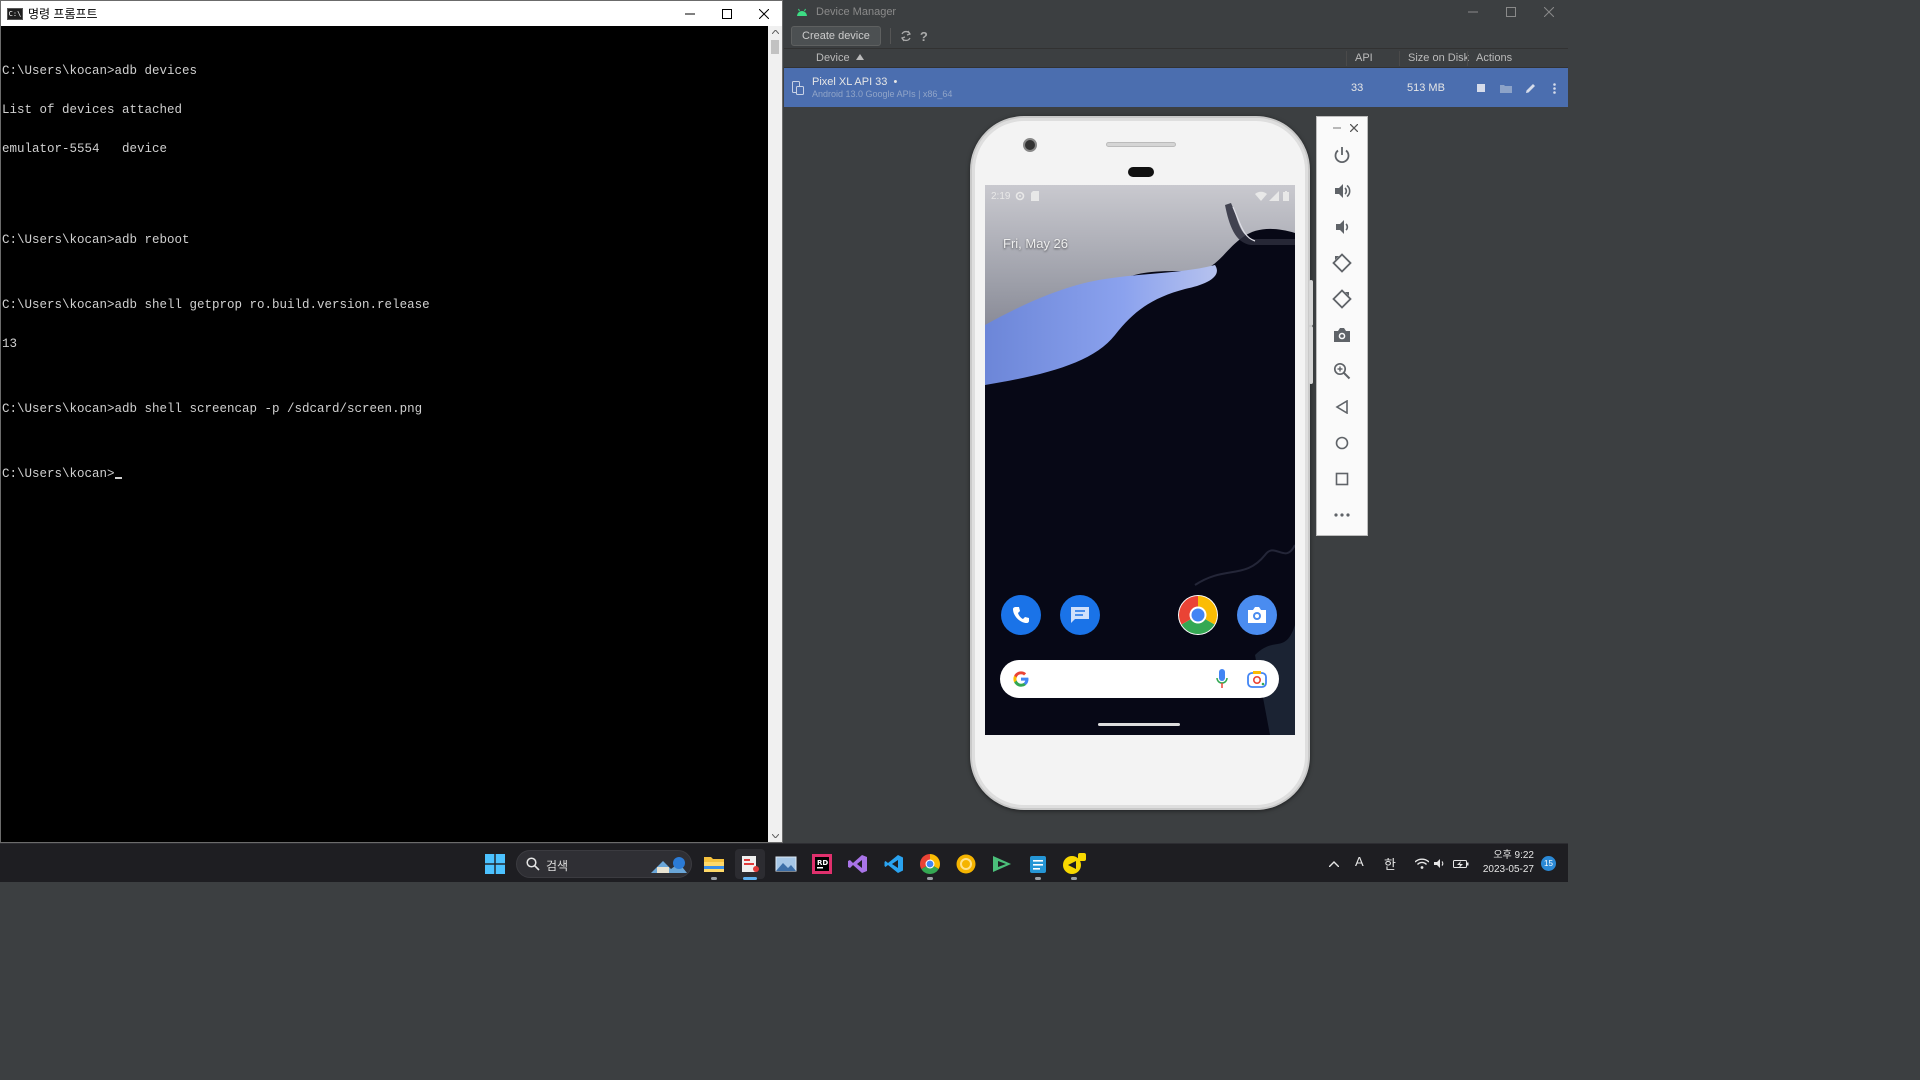 This screenshot has height=1080, width=1920. What do you see at coordinates (1257, 679) in the screenshot?
I see `google-lens-icon` at bounding box center [1257, 679].